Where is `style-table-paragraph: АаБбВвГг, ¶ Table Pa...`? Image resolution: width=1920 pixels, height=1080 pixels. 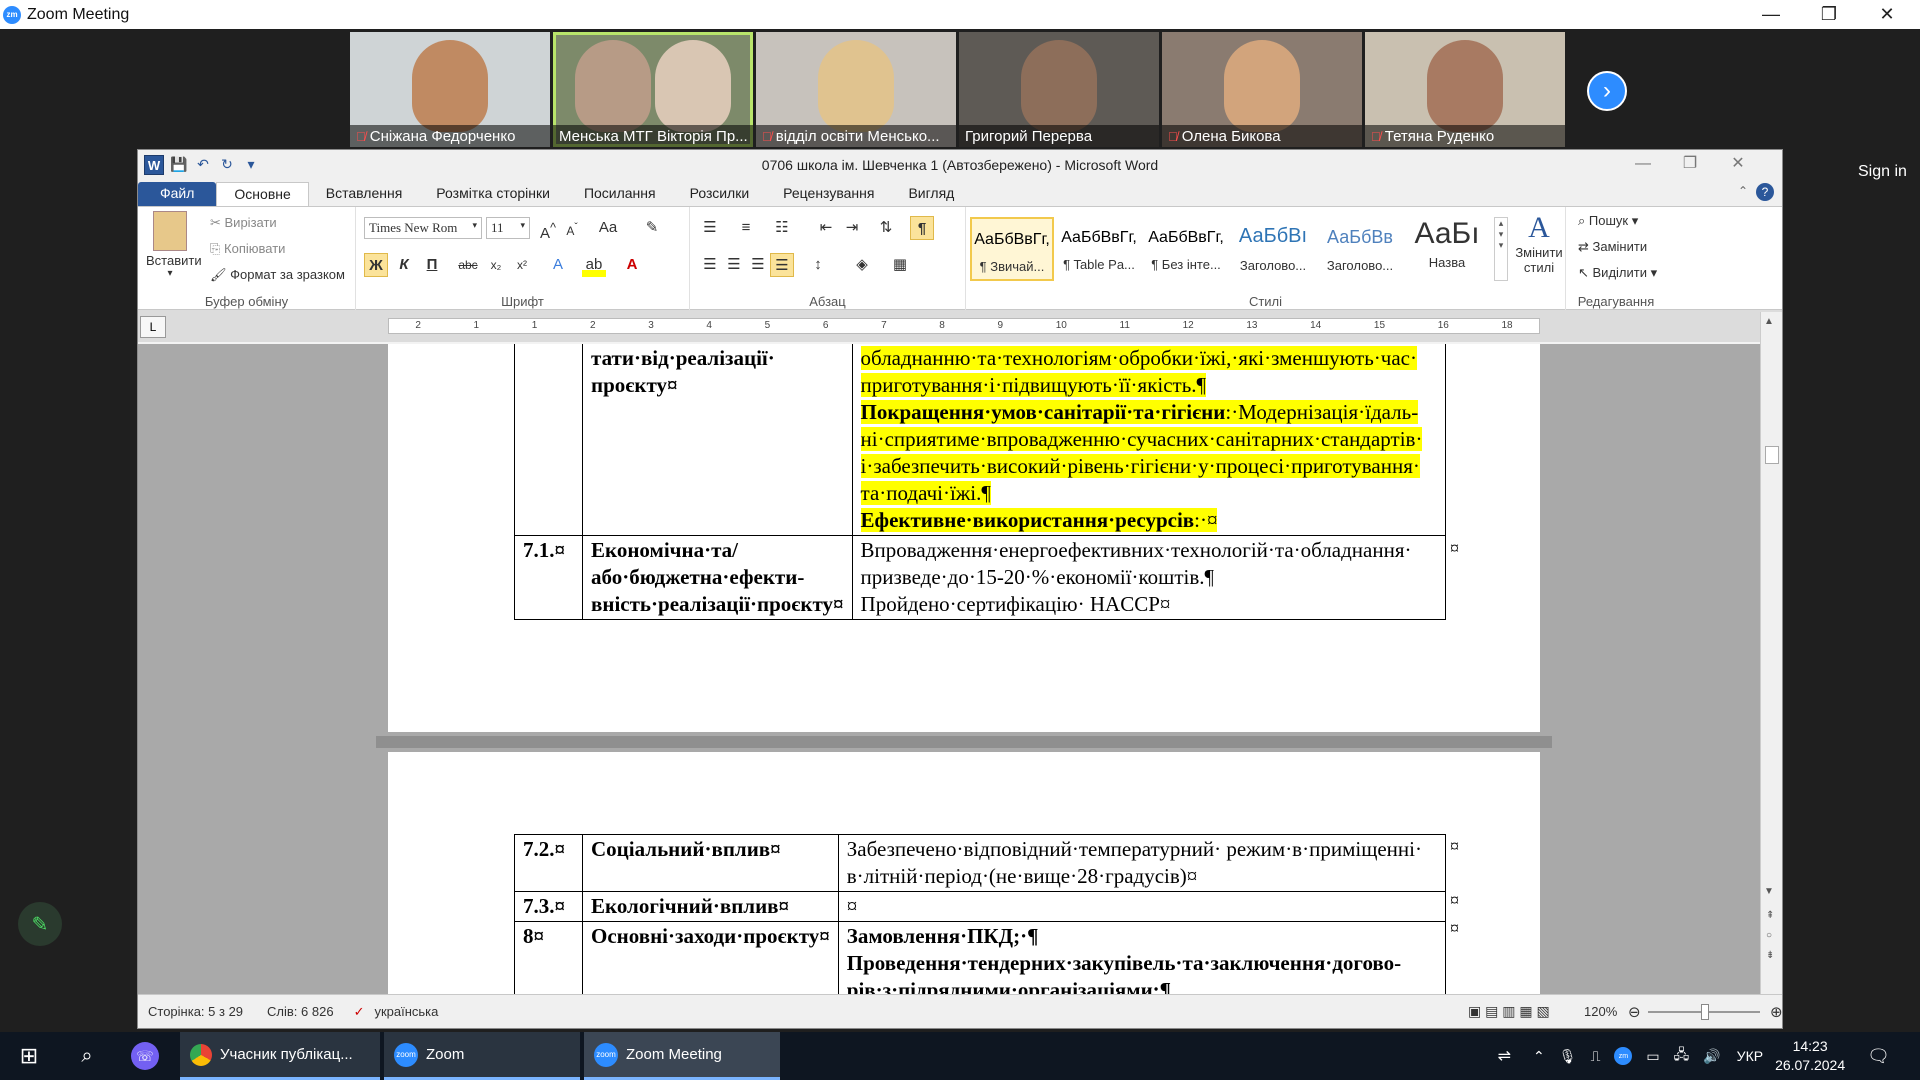
style-table-paragraph: АаБбВвГг, ¶ Table Pa... is located at coordinates (1099, 249).